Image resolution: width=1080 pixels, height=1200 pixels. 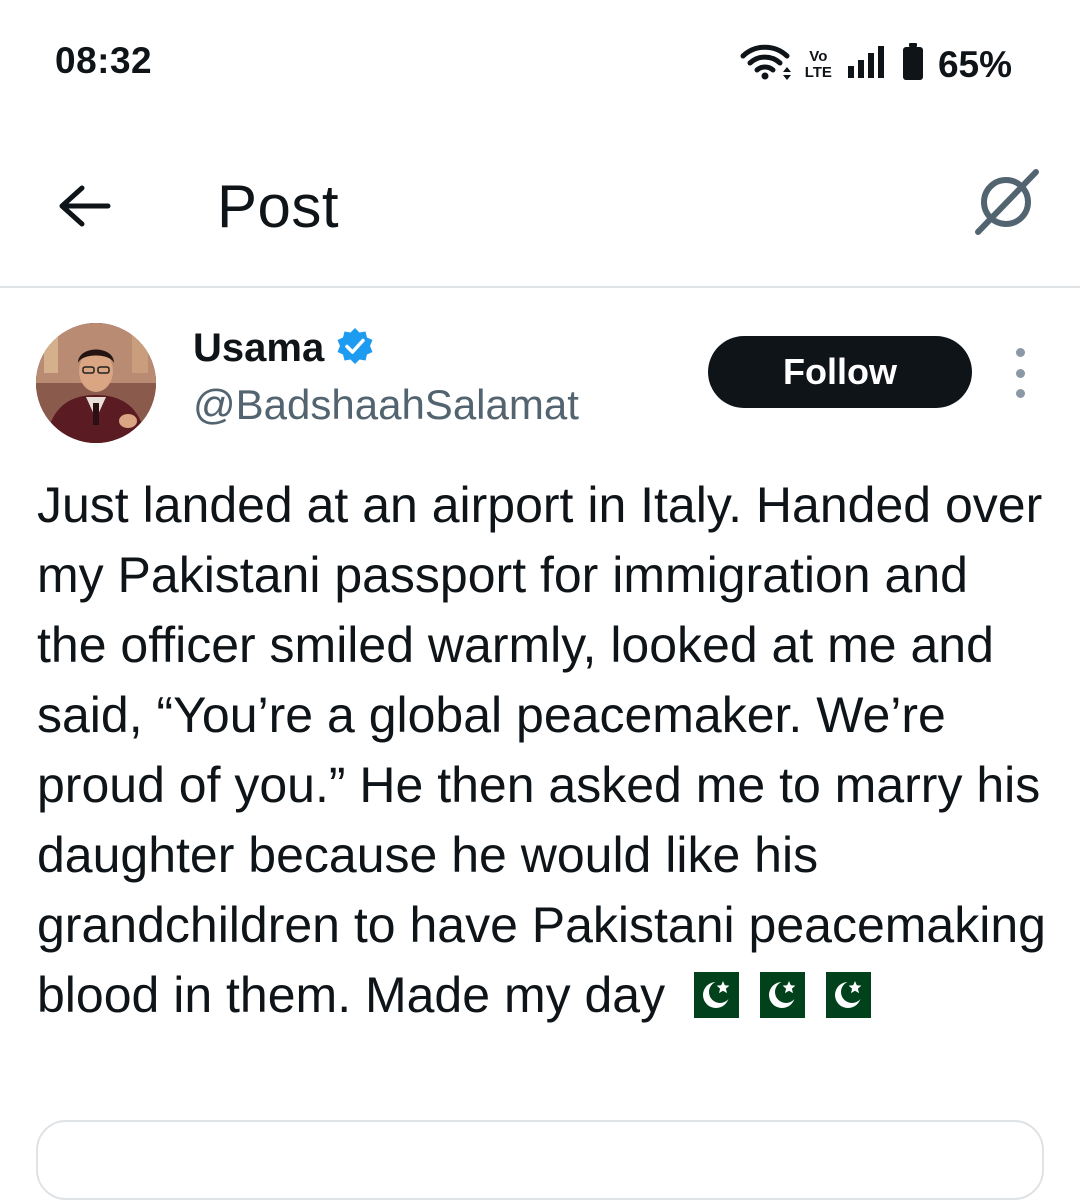 I want to click on volte-top: Vo, so click(x=818, y=56).